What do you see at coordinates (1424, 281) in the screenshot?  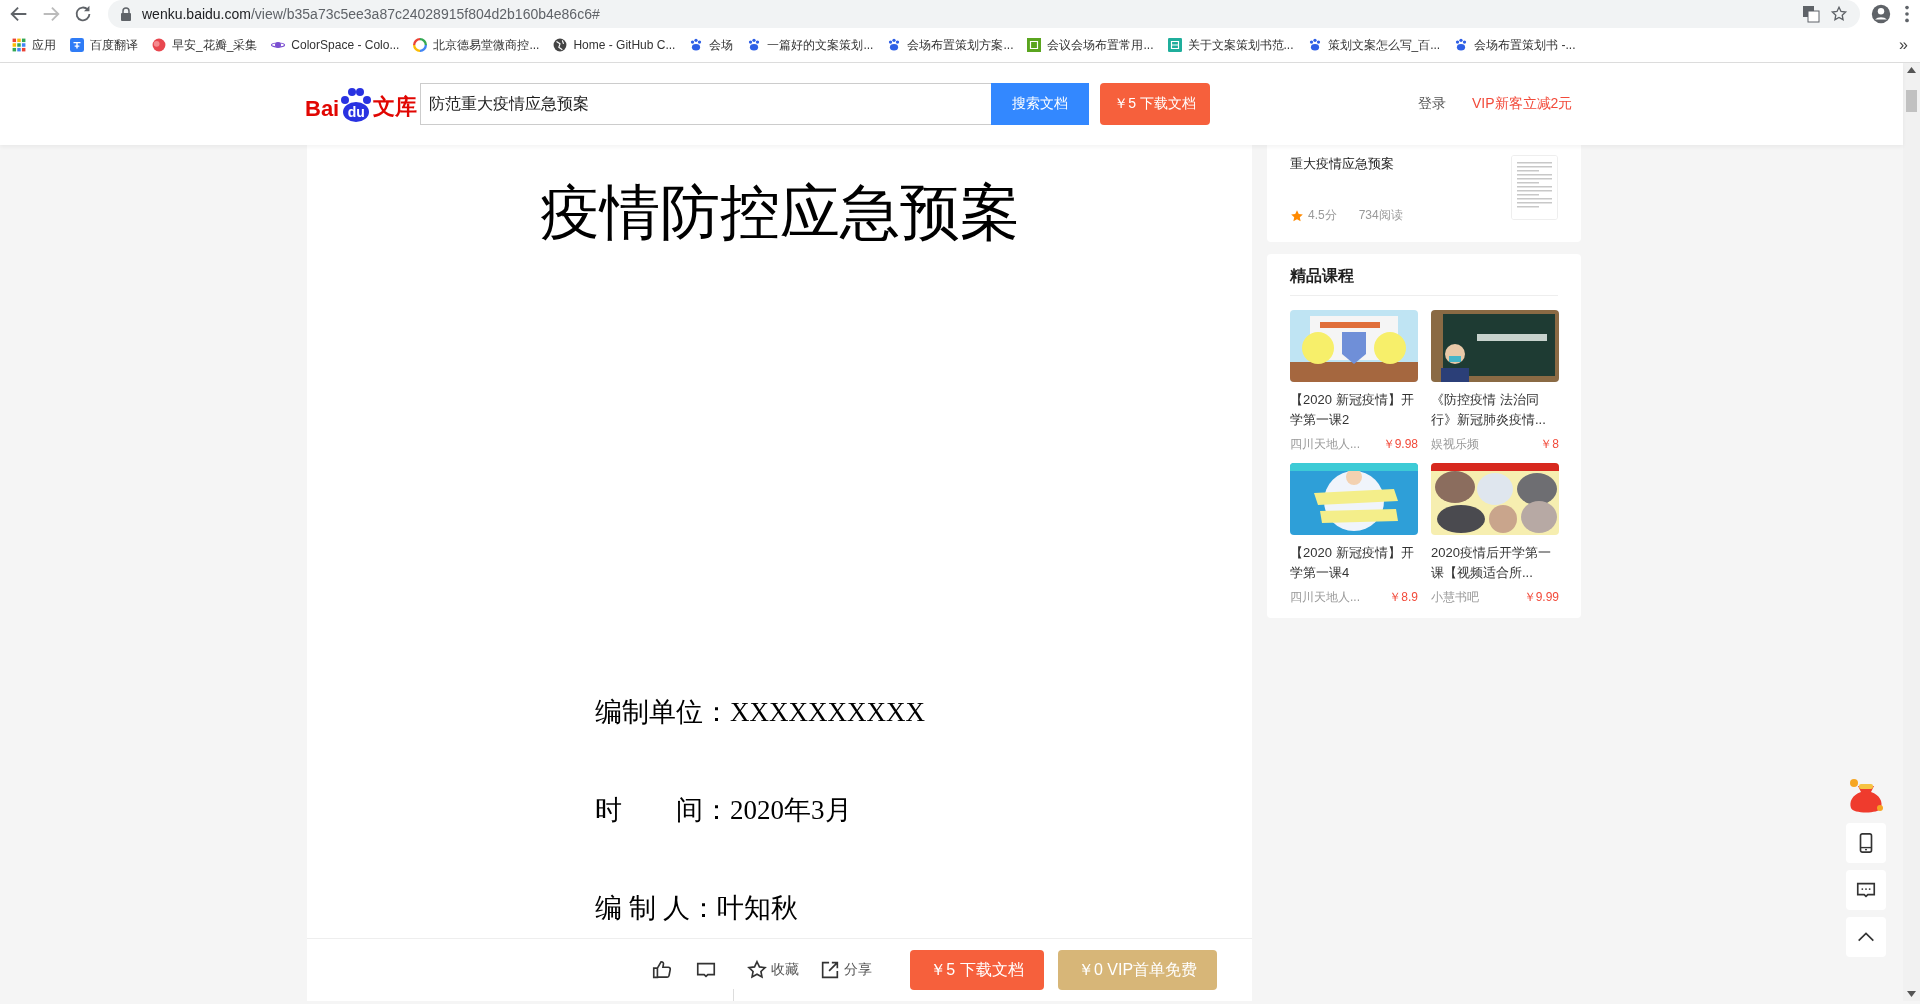 I see `section-title: 精品课程` at bounding box center [1424, 281].